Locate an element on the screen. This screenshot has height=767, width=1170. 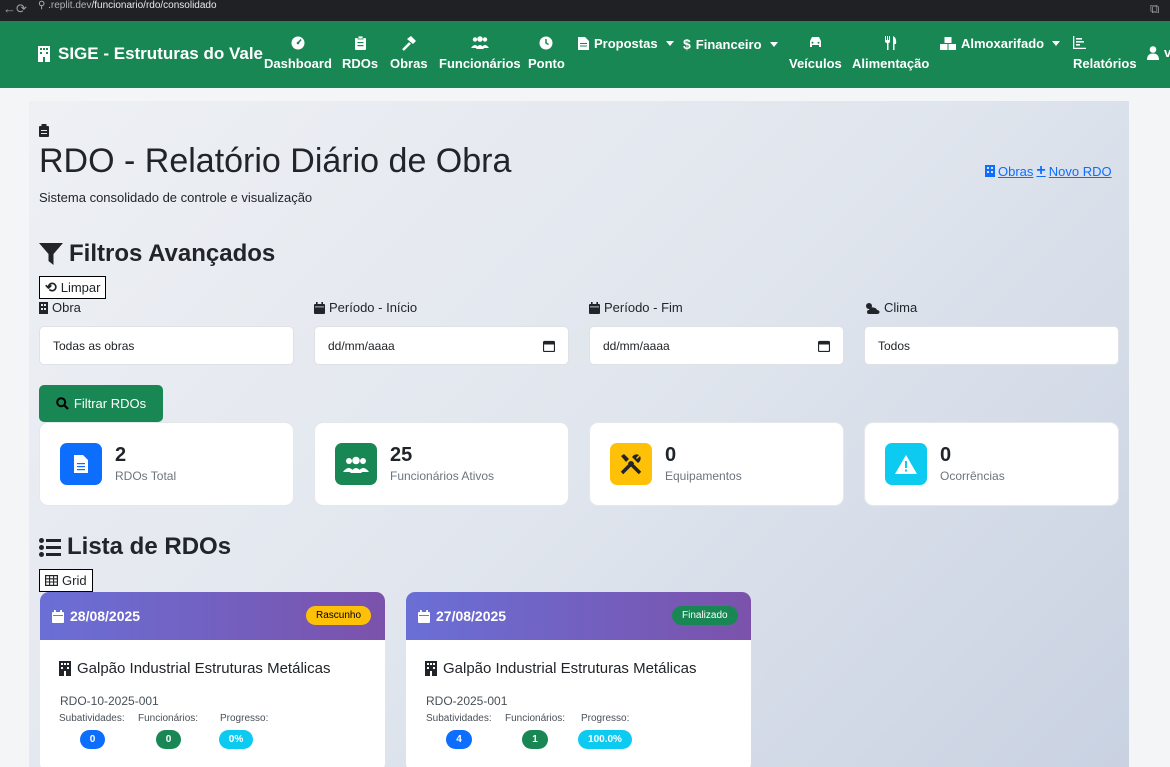
nav-financeiro-dropdown: $ Financeiro is located at coordinates (730, 44).